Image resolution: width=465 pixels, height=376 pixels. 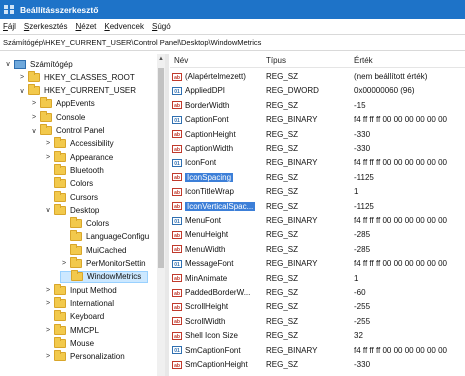 What do you see at coordinates (356, 192) in the screenshot?
I see `value-data: 1` at bounding box center [356, 192].